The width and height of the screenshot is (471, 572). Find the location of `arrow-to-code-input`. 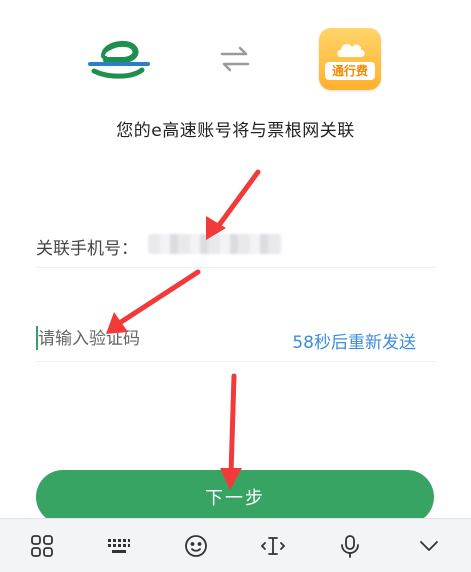

arrow-to-code-input is located at coordinates (153, 301).